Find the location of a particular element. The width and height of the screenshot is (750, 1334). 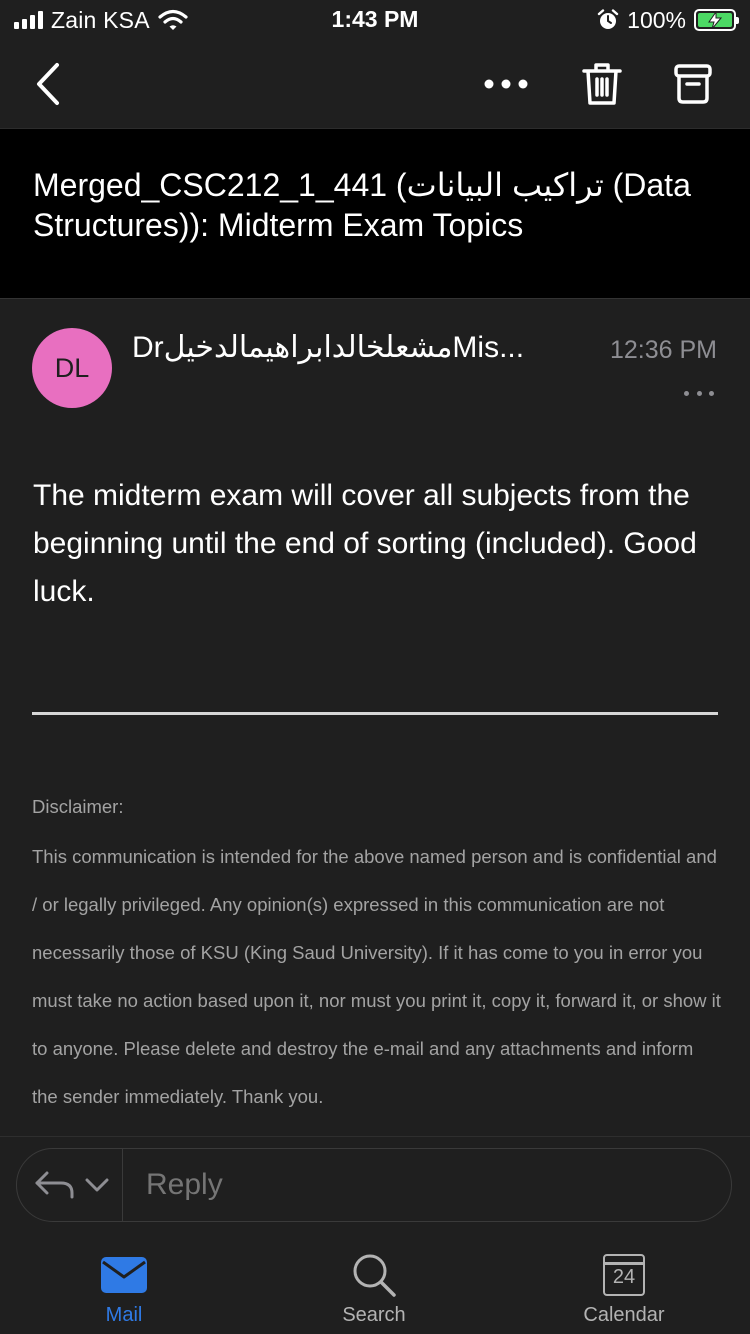

status-bar: Zain KSA 1:43 PM 100% is located at coordinates (375, 20).